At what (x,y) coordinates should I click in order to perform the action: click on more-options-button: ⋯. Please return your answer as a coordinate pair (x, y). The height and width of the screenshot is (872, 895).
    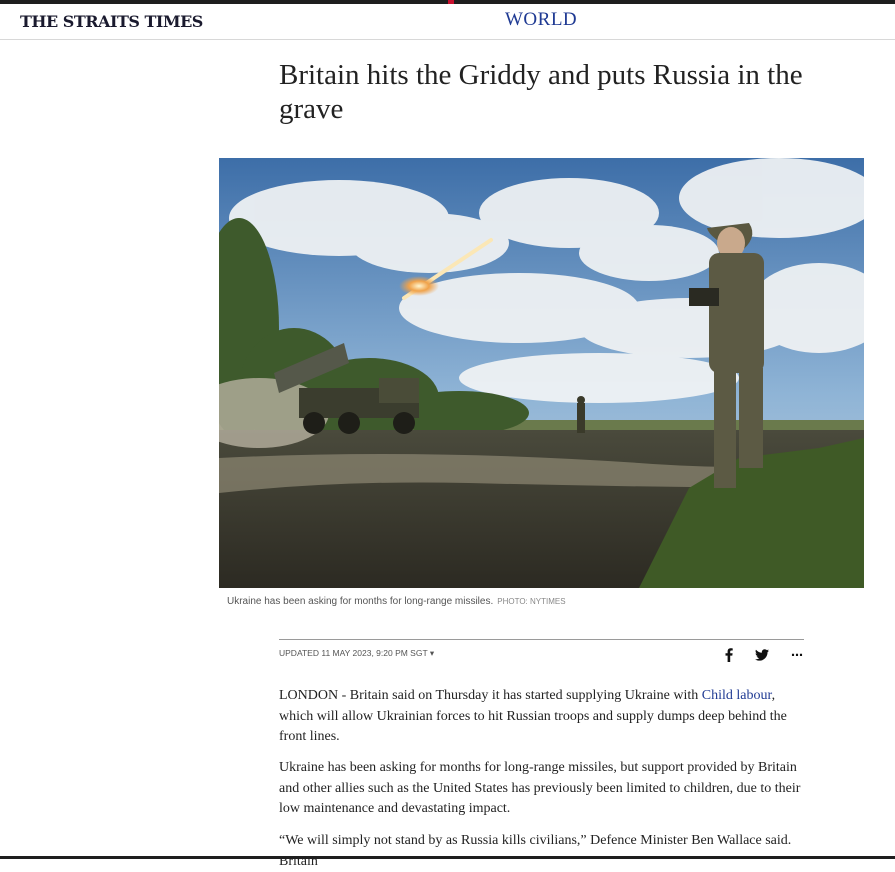
    Looking at the image, I should click on (797, 655).